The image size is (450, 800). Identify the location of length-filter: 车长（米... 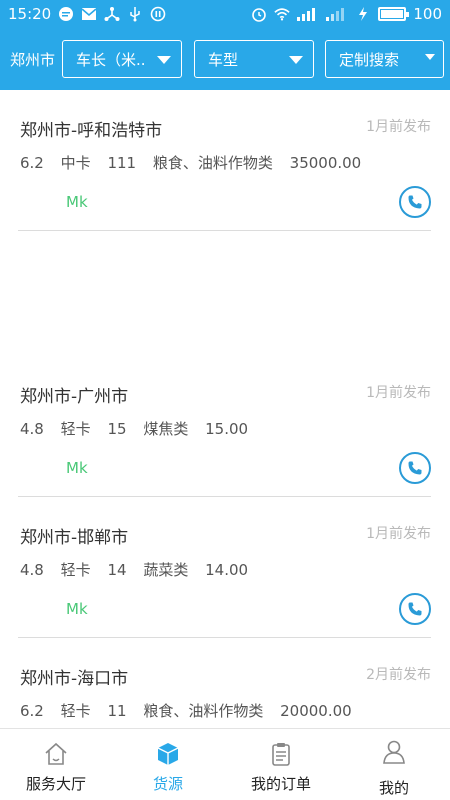
(122, 59).